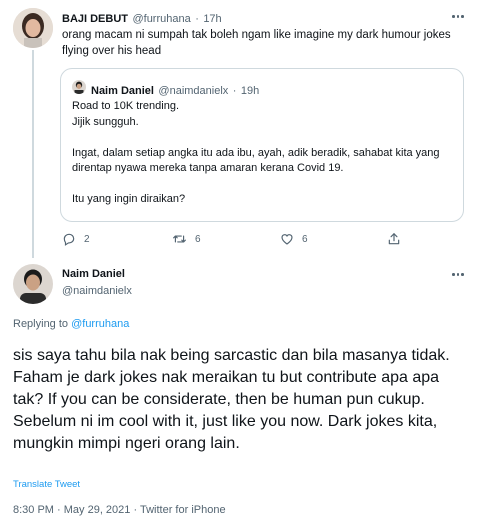  What do you see at coordinates (198, 239) in the screenshot?
I see `retweet-count: 6` at bounding box center [198, 239].